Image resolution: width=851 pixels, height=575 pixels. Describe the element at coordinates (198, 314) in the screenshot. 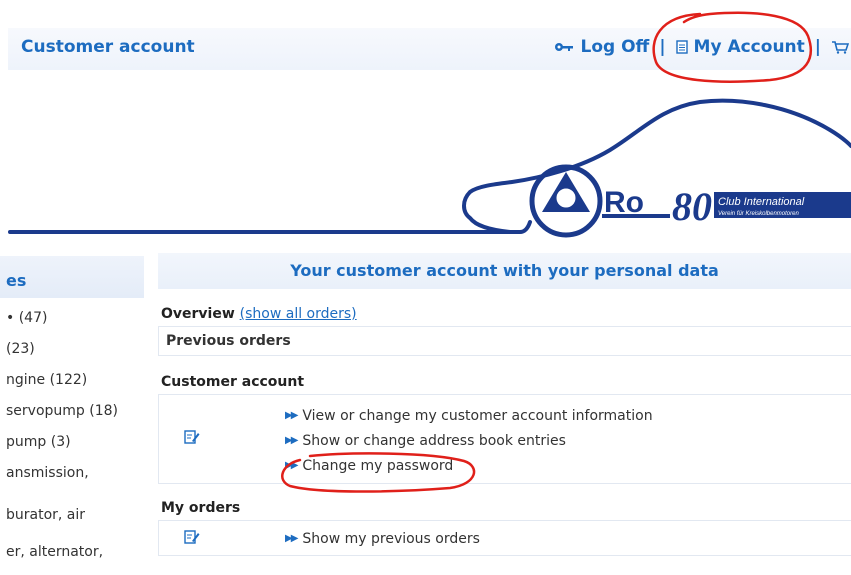

I see `overview-label: Overview` at that location.